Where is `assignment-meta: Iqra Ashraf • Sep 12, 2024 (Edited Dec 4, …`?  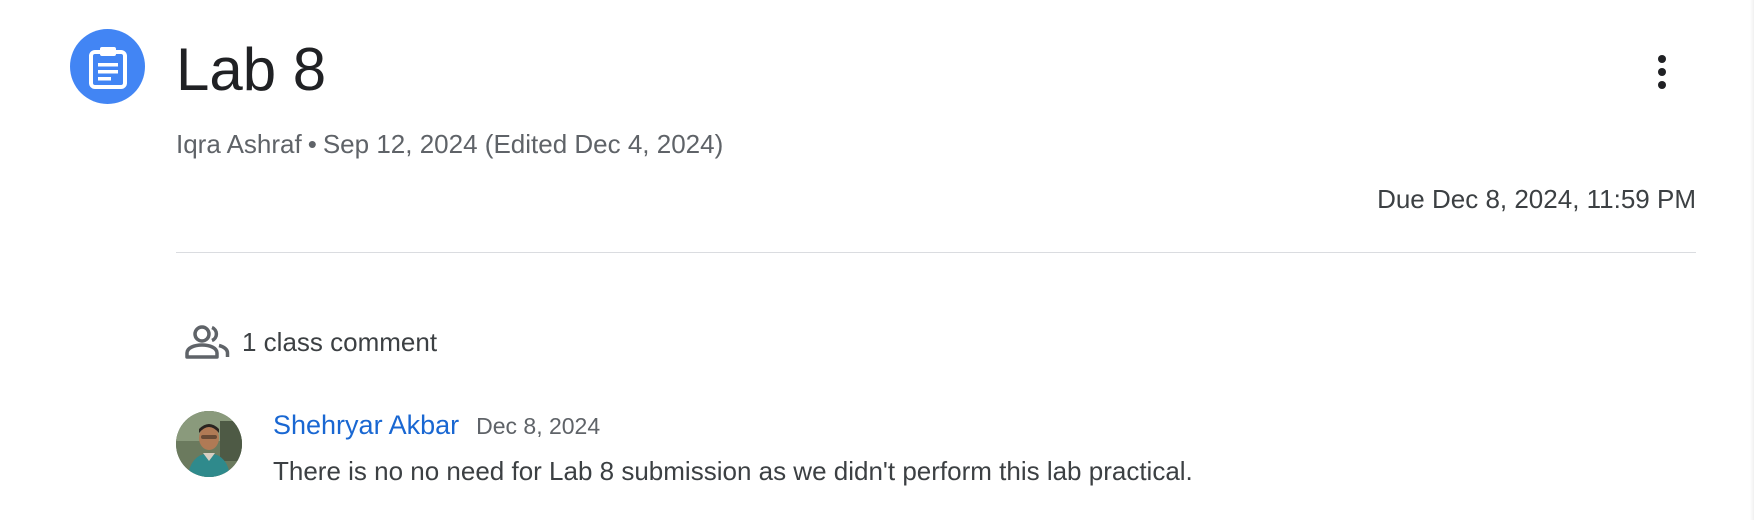 assignment-meta: Iqra Ashraf • Sep 12, 2024 (Edited Dec 4, … is located at coordinates (449, 144).